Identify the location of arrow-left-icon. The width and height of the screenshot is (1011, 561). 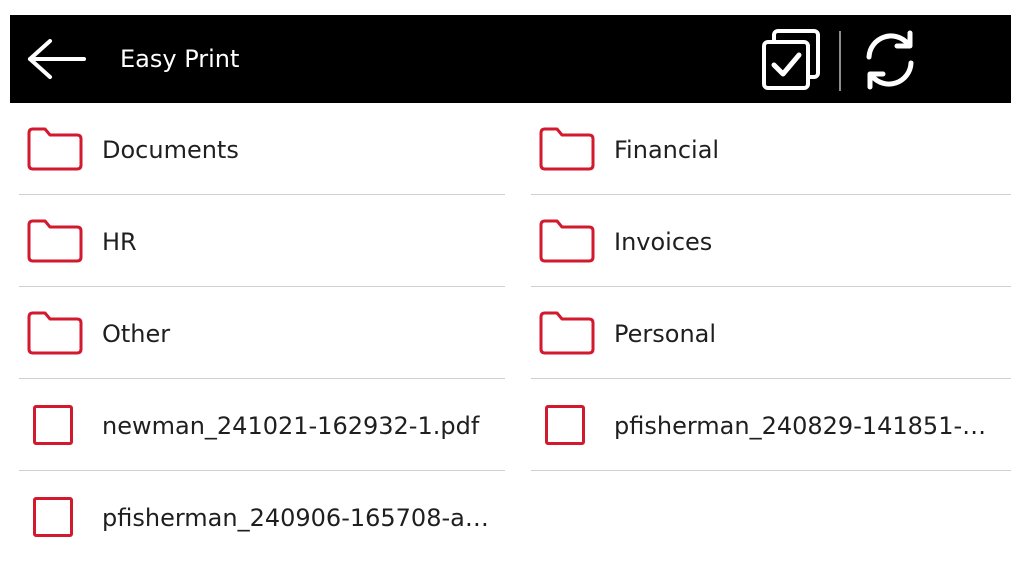
(57, 59).